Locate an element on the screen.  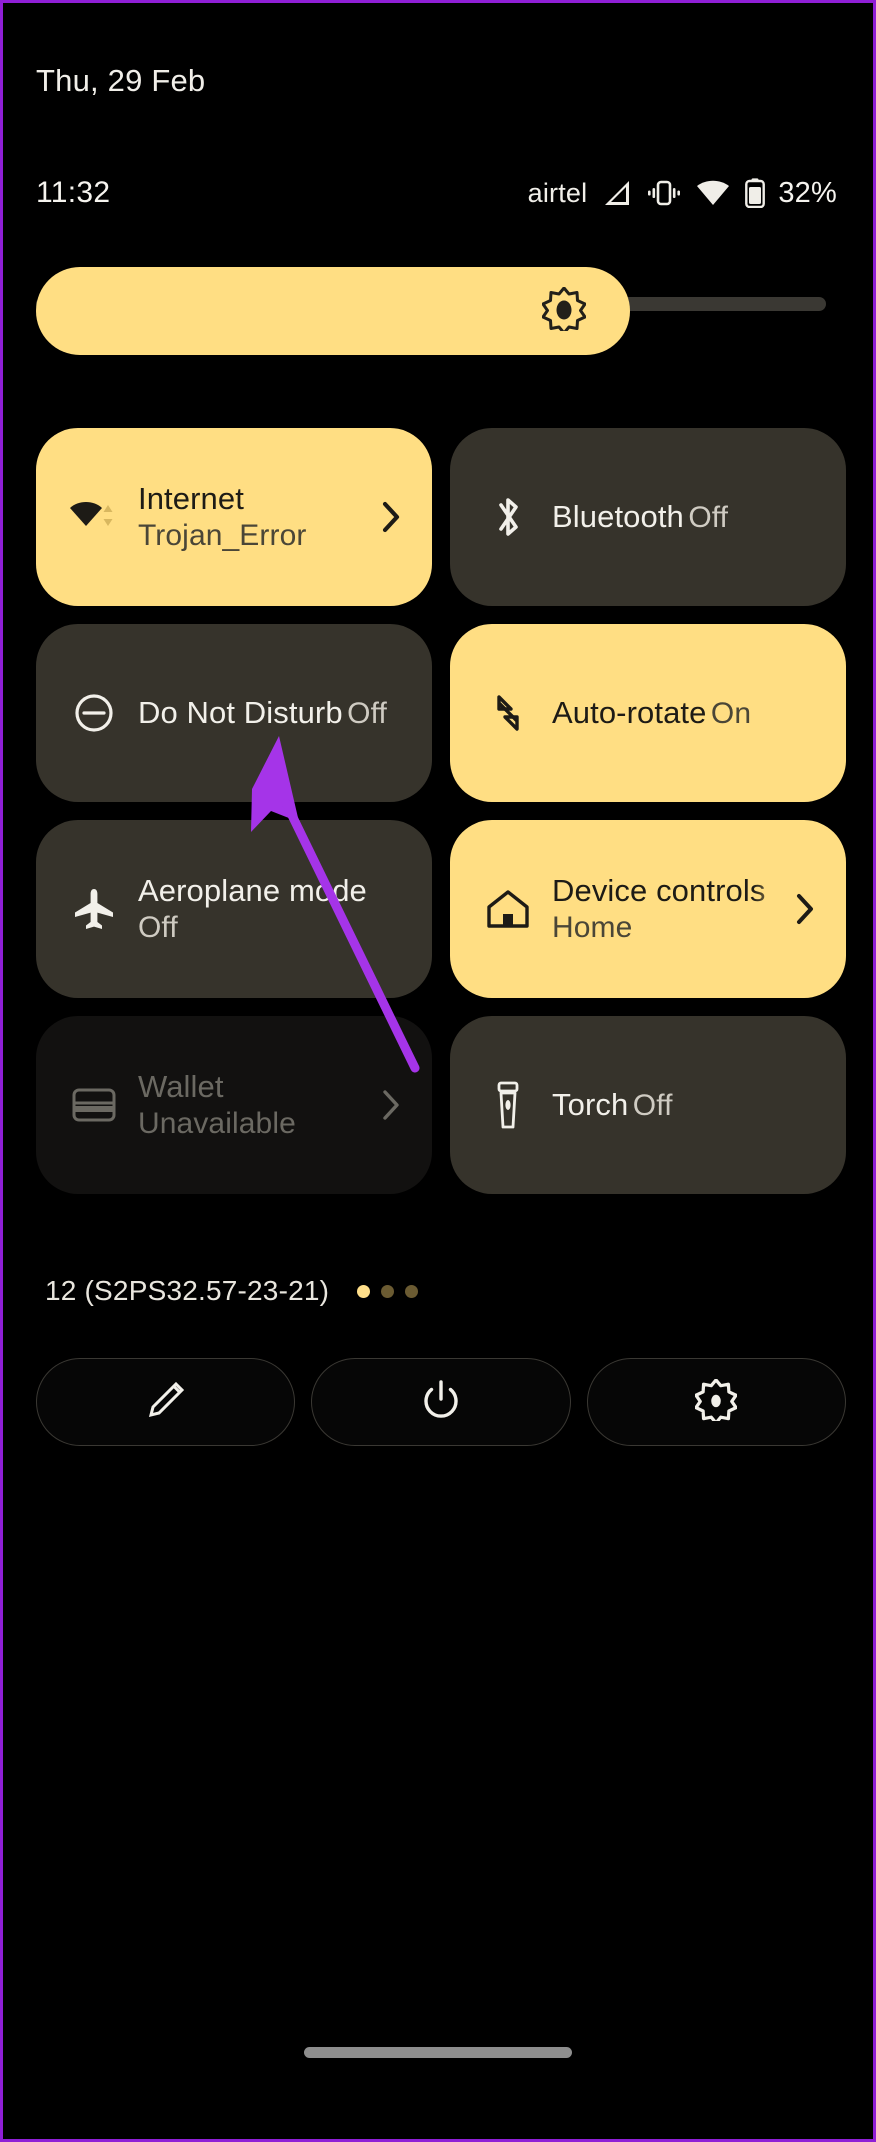
build-info-row: 12 (S2PS32.57-23-21) is located at coordinates (232, 1291).